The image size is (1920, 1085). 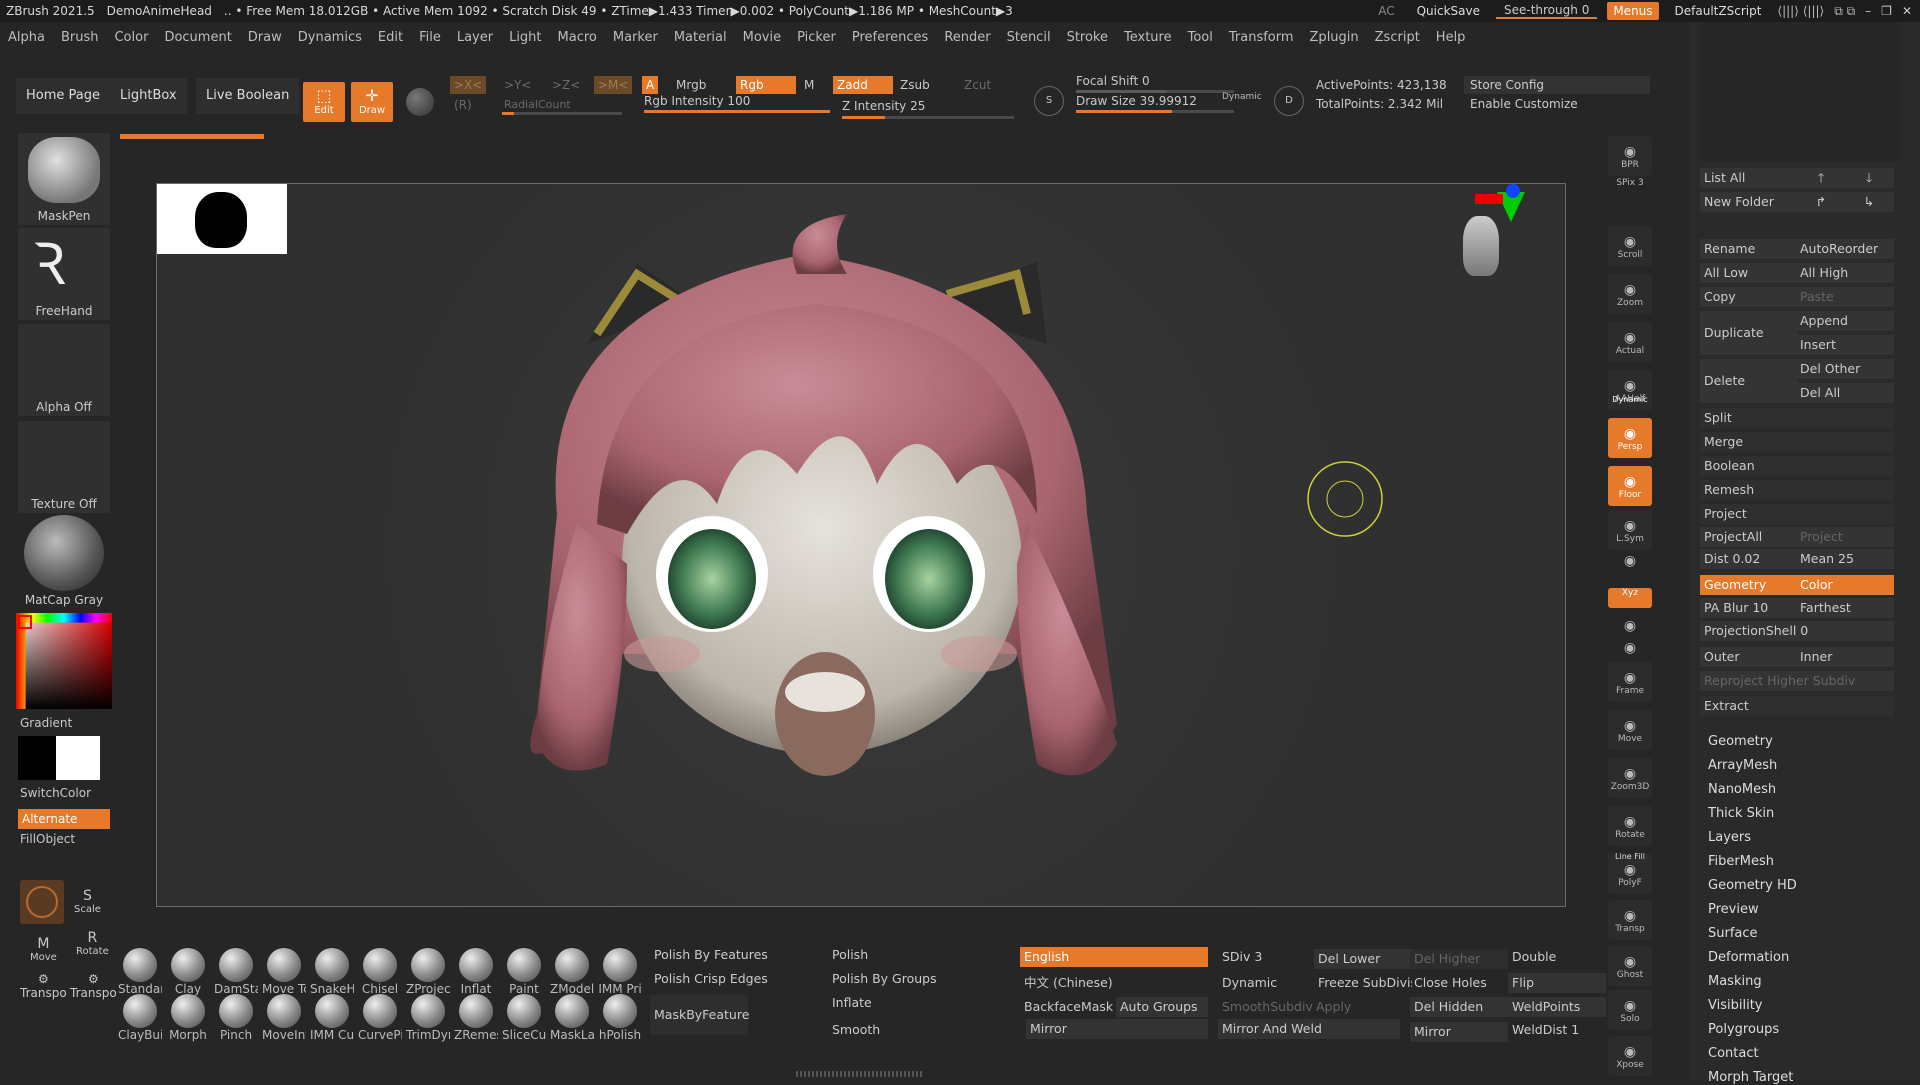 What do you see at coordinates (1845, 297) in the screenshot?
I see `paste-button: Paste` at bounding box center [1845, 297].